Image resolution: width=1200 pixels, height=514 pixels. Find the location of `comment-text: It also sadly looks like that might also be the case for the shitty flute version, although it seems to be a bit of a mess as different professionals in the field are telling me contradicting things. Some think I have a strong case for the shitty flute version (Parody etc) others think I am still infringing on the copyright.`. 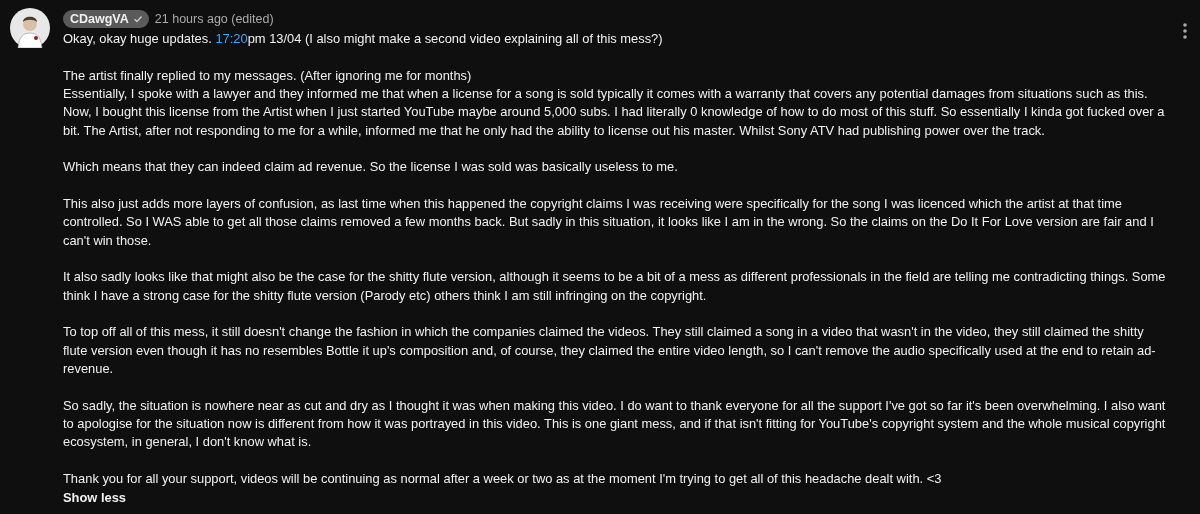

comment-text: It also sadly looks like that might also be the case for the shitty flute version, although it seems to be a bit of a mess as different professionals in the field are telling me contradicting things. Some think I have a strong case for the shitty flute version (Parody etc) others think I am still infringing on the copyright. is located at coordinates (615, 286).